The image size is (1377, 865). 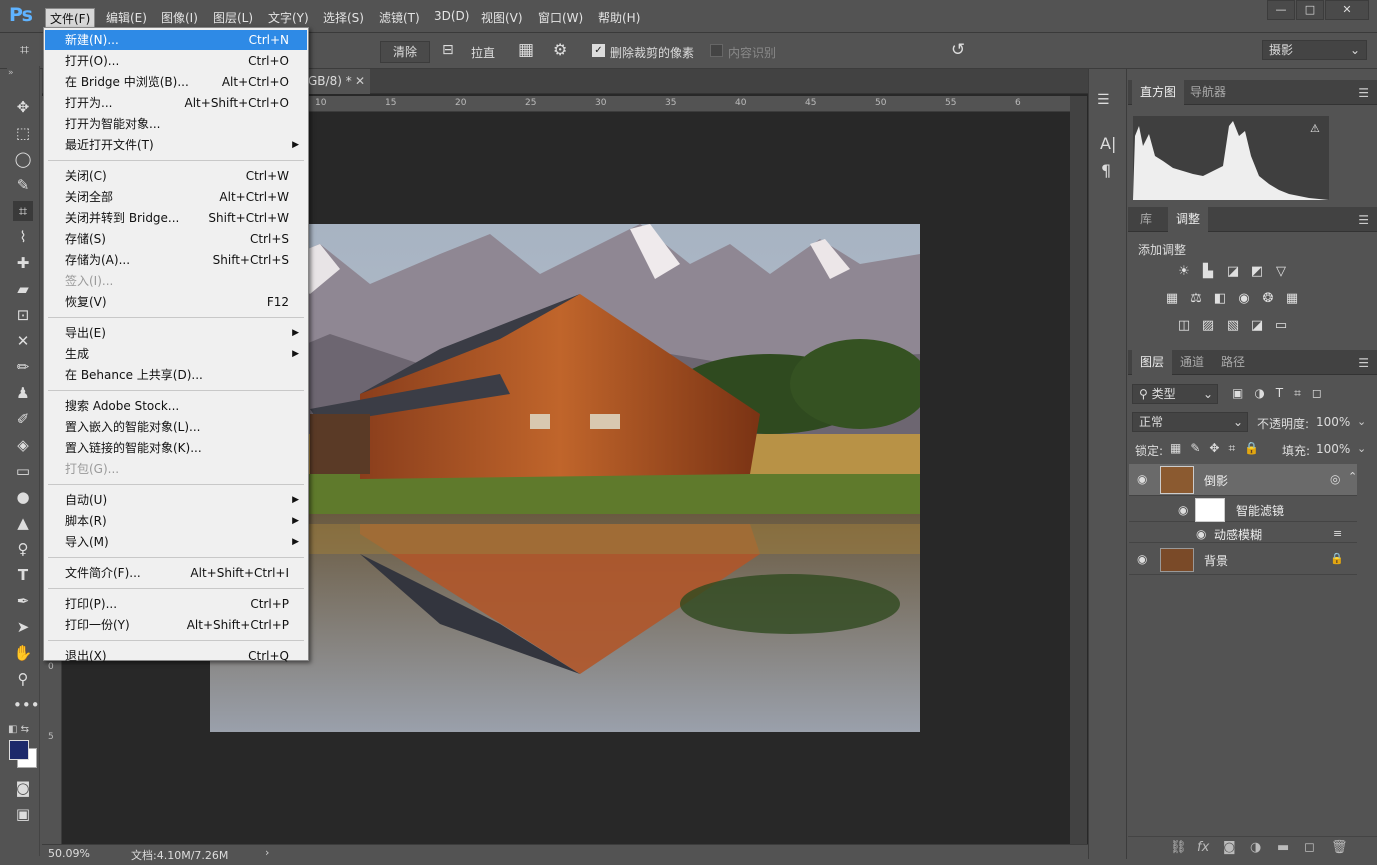 I want to click on crop-tool-icon: ⌗, so click(x=24, y=50).